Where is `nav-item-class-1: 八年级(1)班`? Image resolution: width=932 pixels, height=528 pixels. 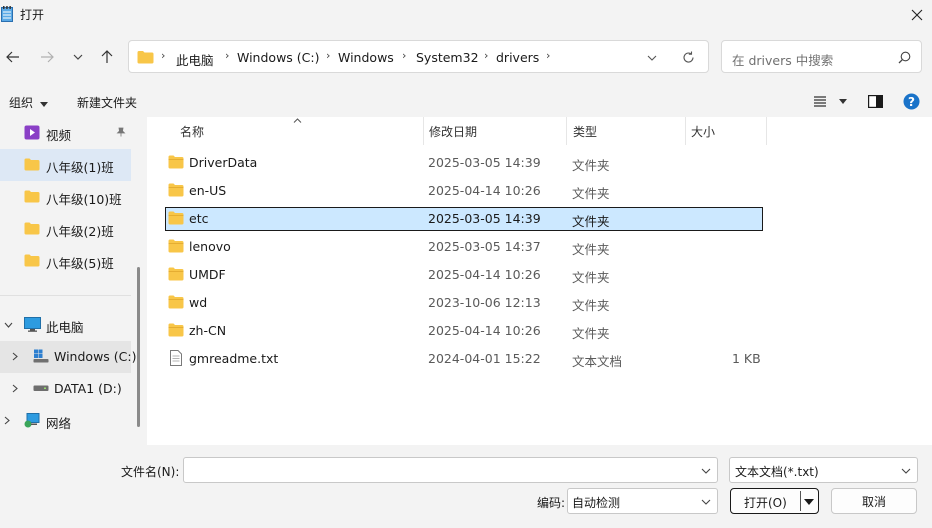
nav-item-class-1: 八年级(1)班 is located at coordinates (65, 165).